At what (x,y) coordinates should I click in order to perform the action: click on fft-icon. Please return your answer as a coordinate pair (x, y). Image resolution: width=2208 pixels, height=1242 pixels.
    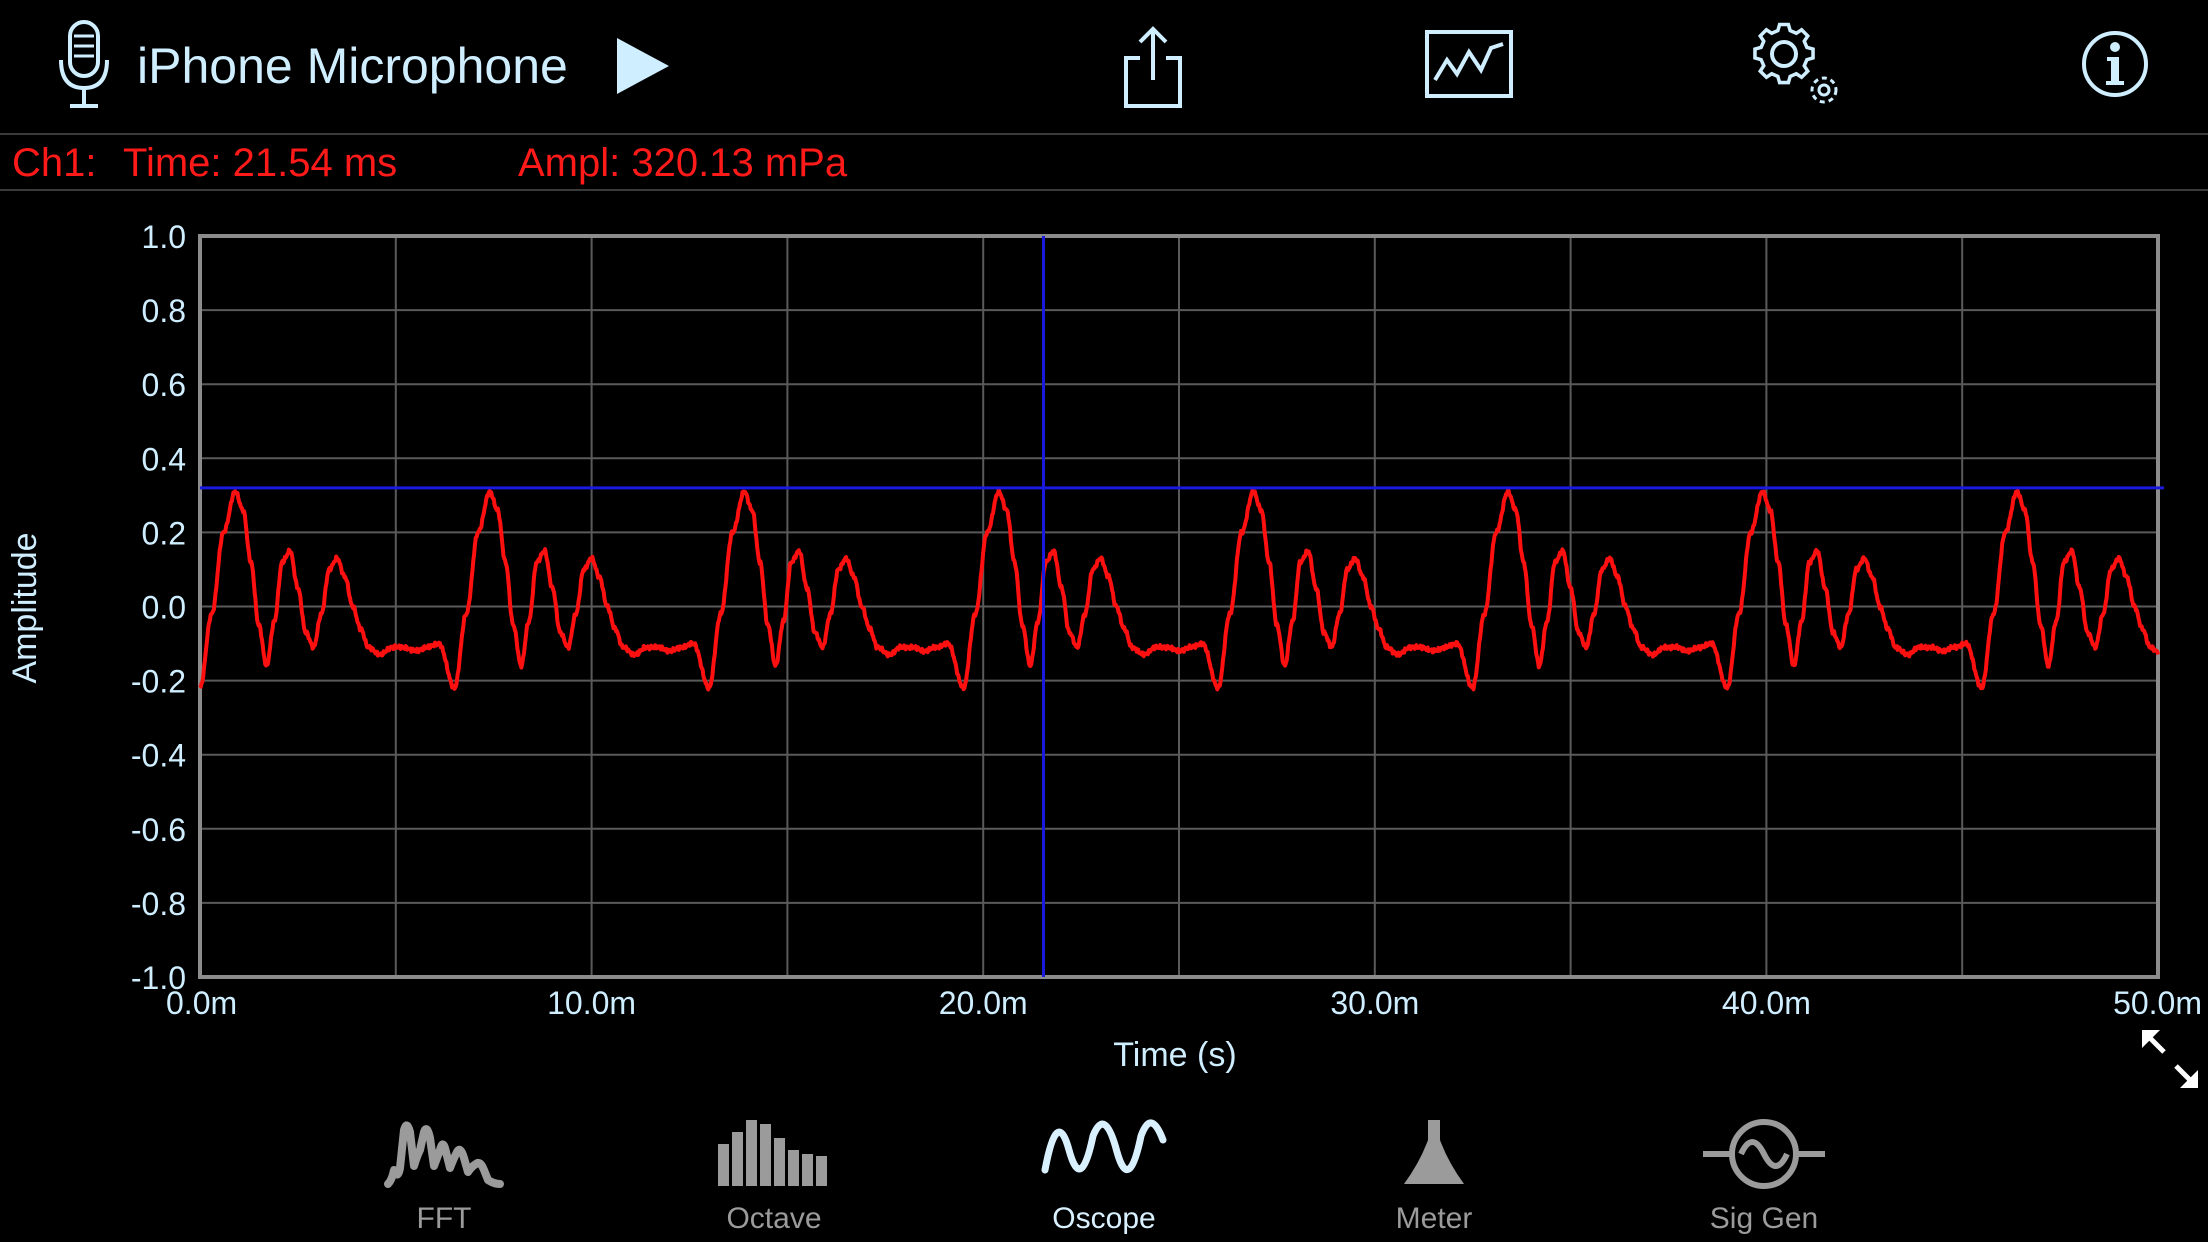
    Looking at the image, I should click on (444, 1154).